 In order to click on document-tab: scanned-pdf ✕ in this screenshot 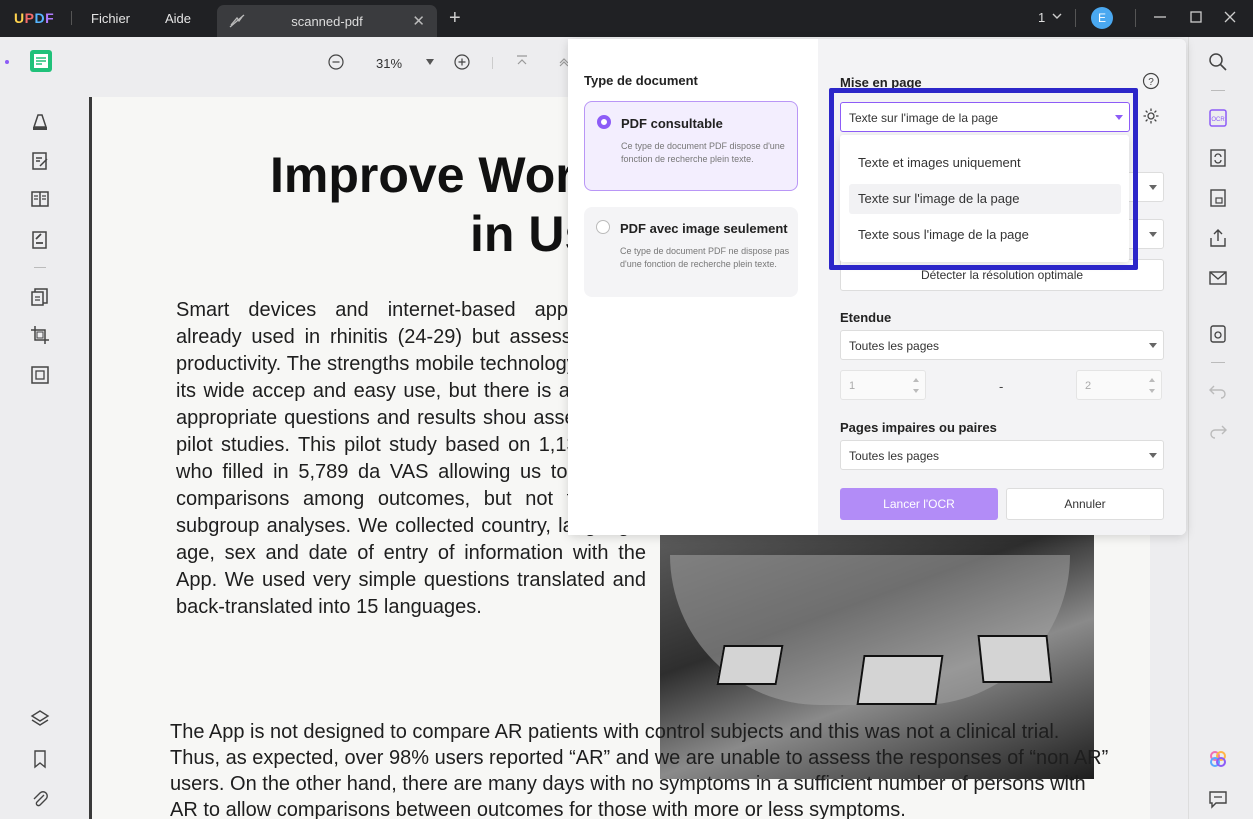, I will do `click(327, 21)`.